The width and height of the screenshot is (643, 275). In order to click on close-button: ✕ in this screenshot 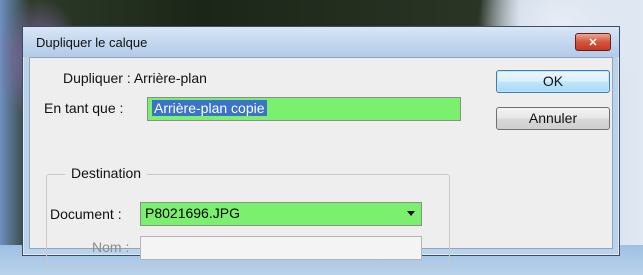, I will do `click(593, 42)`.